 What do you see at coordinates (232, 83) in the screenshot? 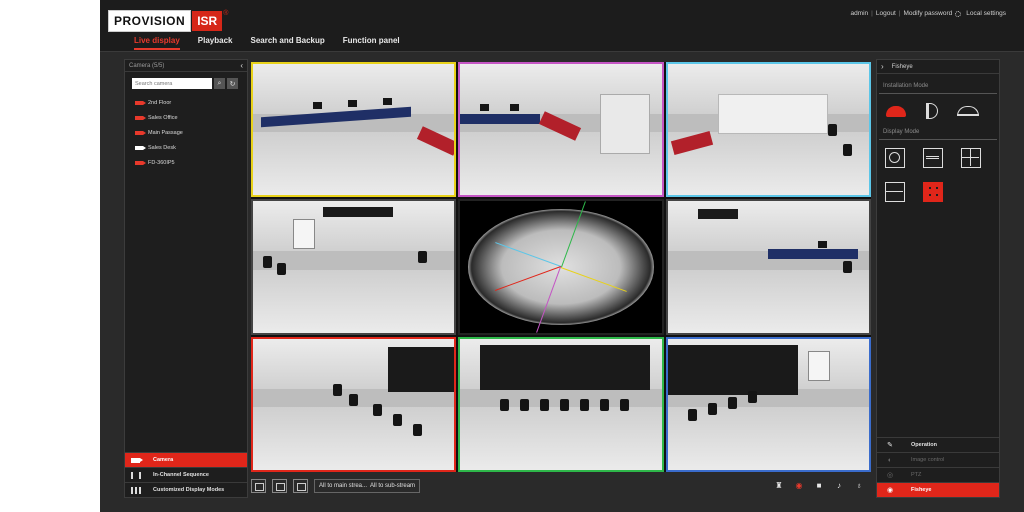
I see `refresh-icon: ↻` at bounding box center [232, 83].